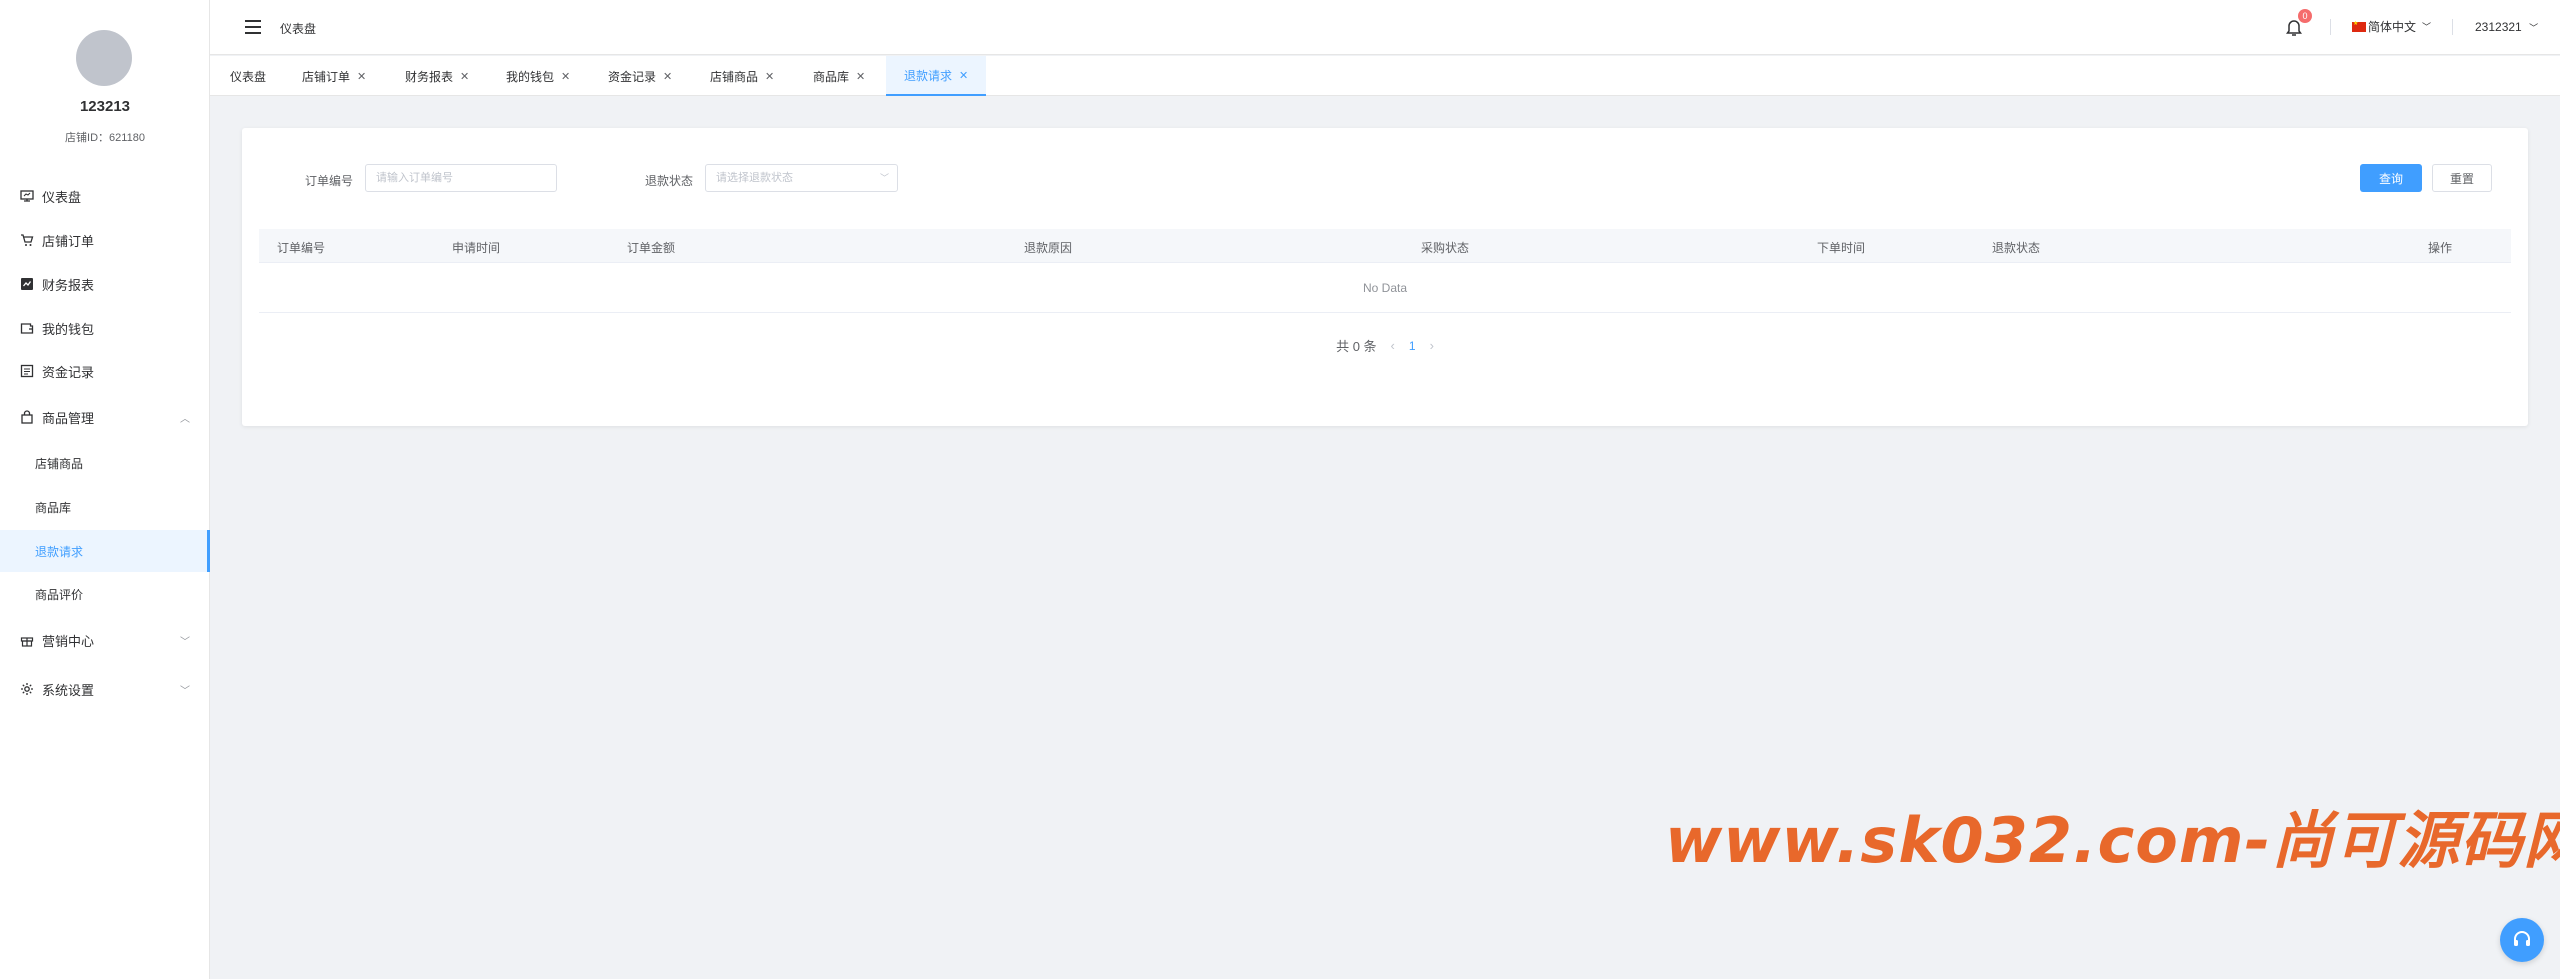 This screenshot has width=2560, height=979. I want to click on sidebar-item-dashboard: 仪表盘, so click(105, 196).